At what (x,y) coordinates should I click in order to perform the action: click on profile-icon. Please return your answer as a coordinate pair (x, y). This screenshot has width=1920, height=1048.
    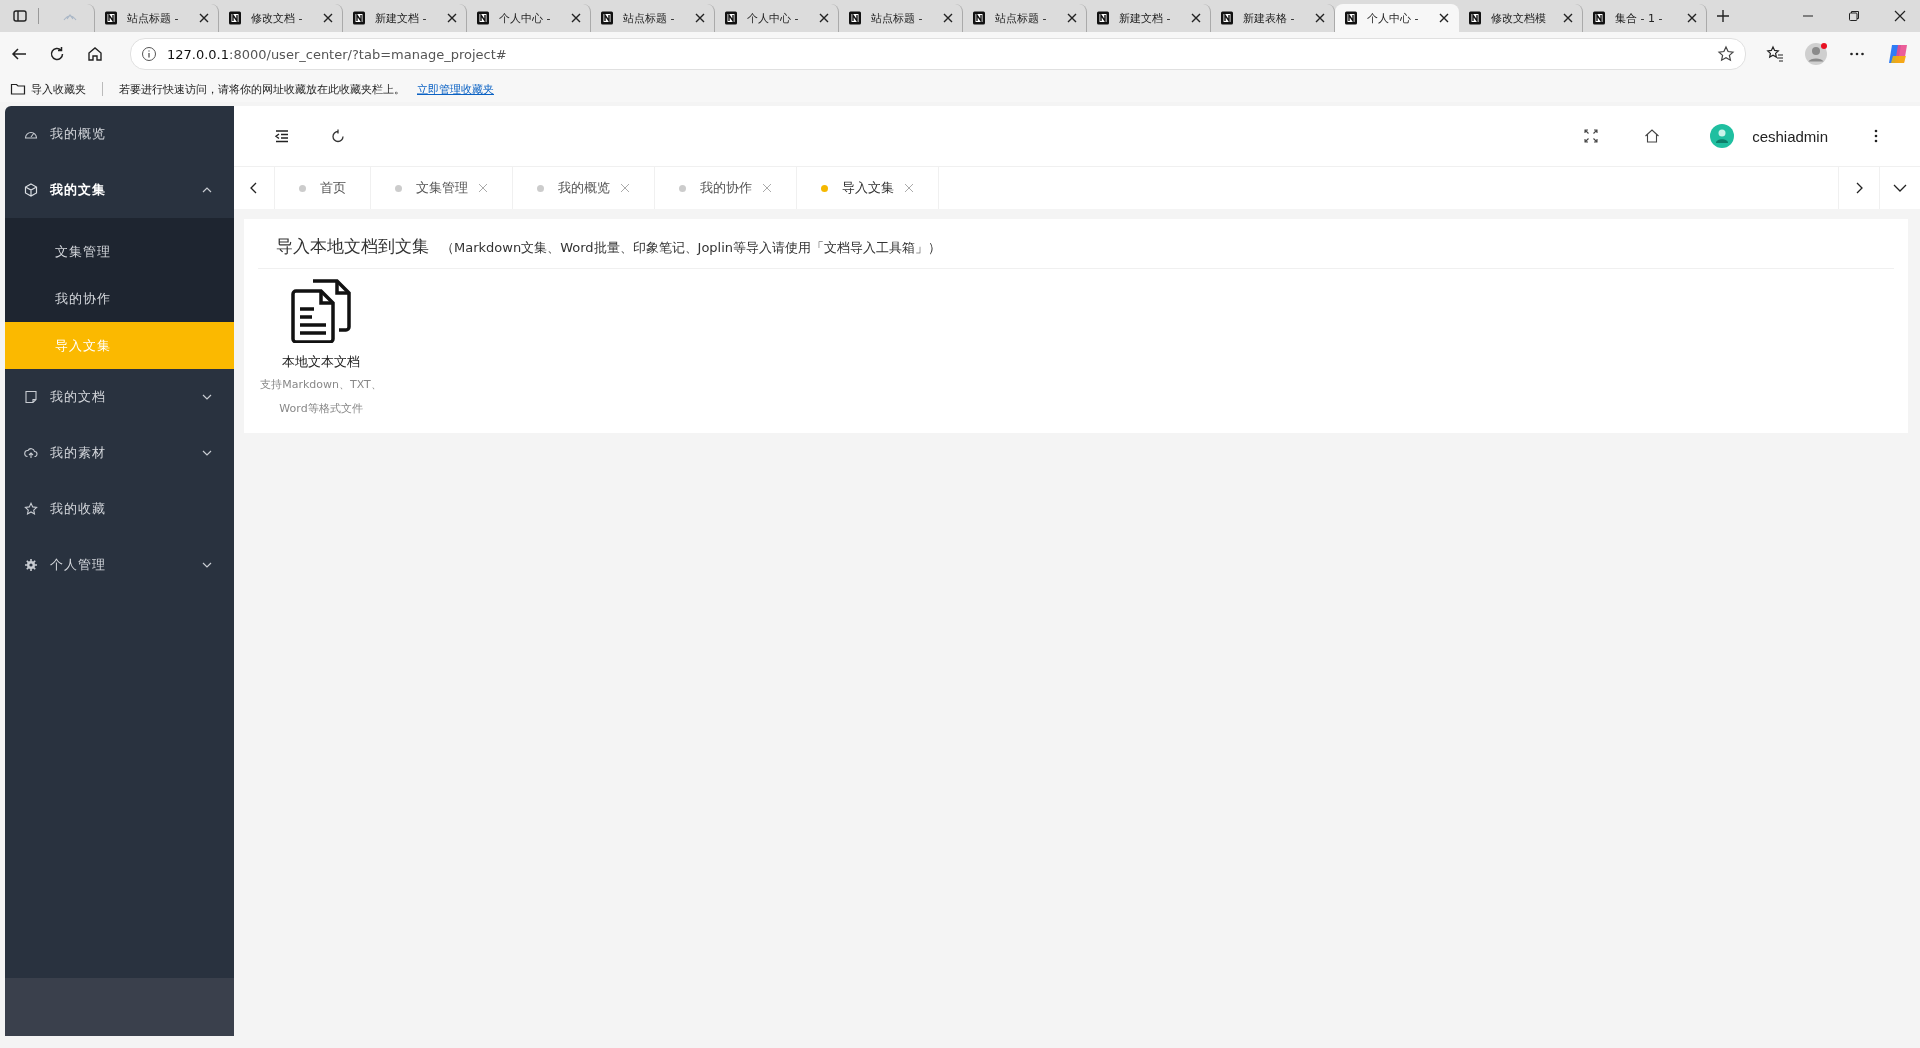
    Looking at the image, I should click on (1816, 54).